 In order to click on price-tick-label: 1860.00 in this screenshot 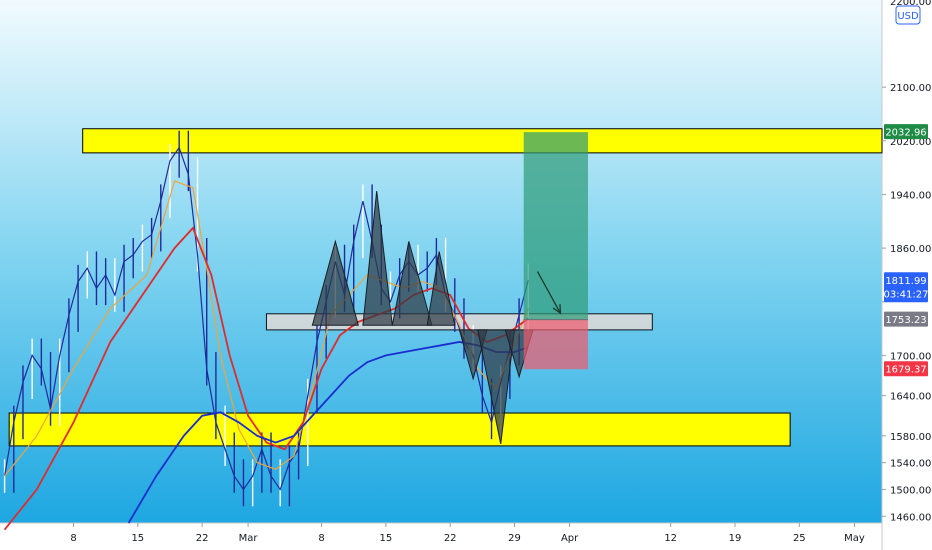, I will do `click(910, 249)`.